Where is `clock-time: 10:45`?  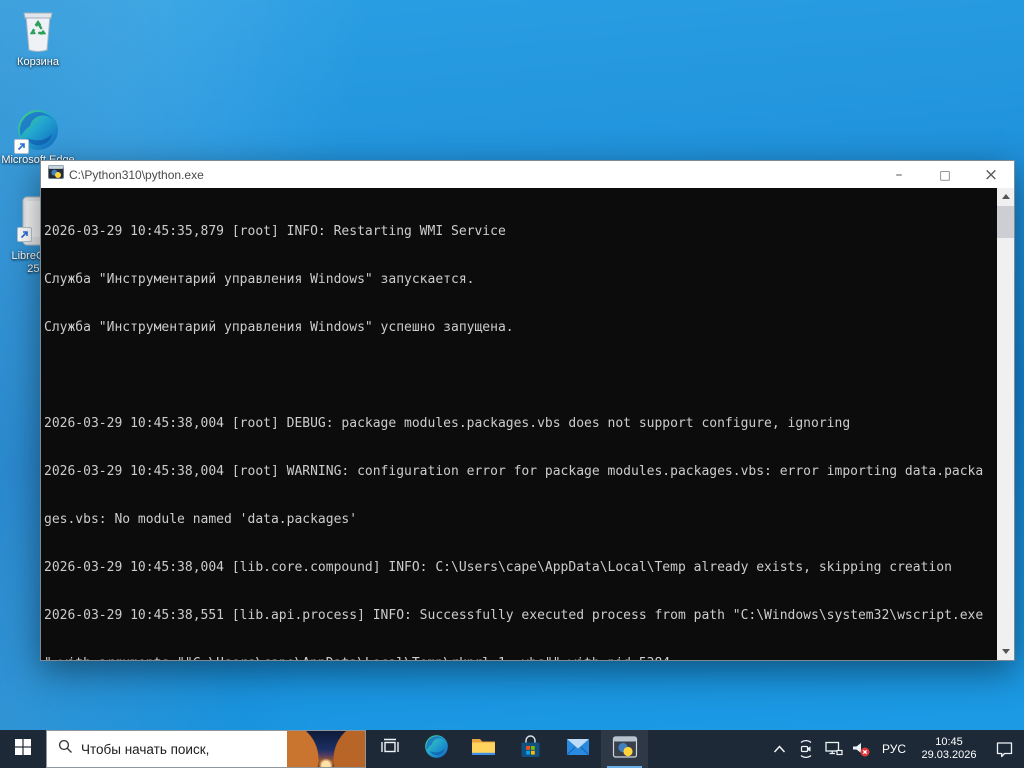 clock-time: 10:45 is located at coordinates (949, 742).